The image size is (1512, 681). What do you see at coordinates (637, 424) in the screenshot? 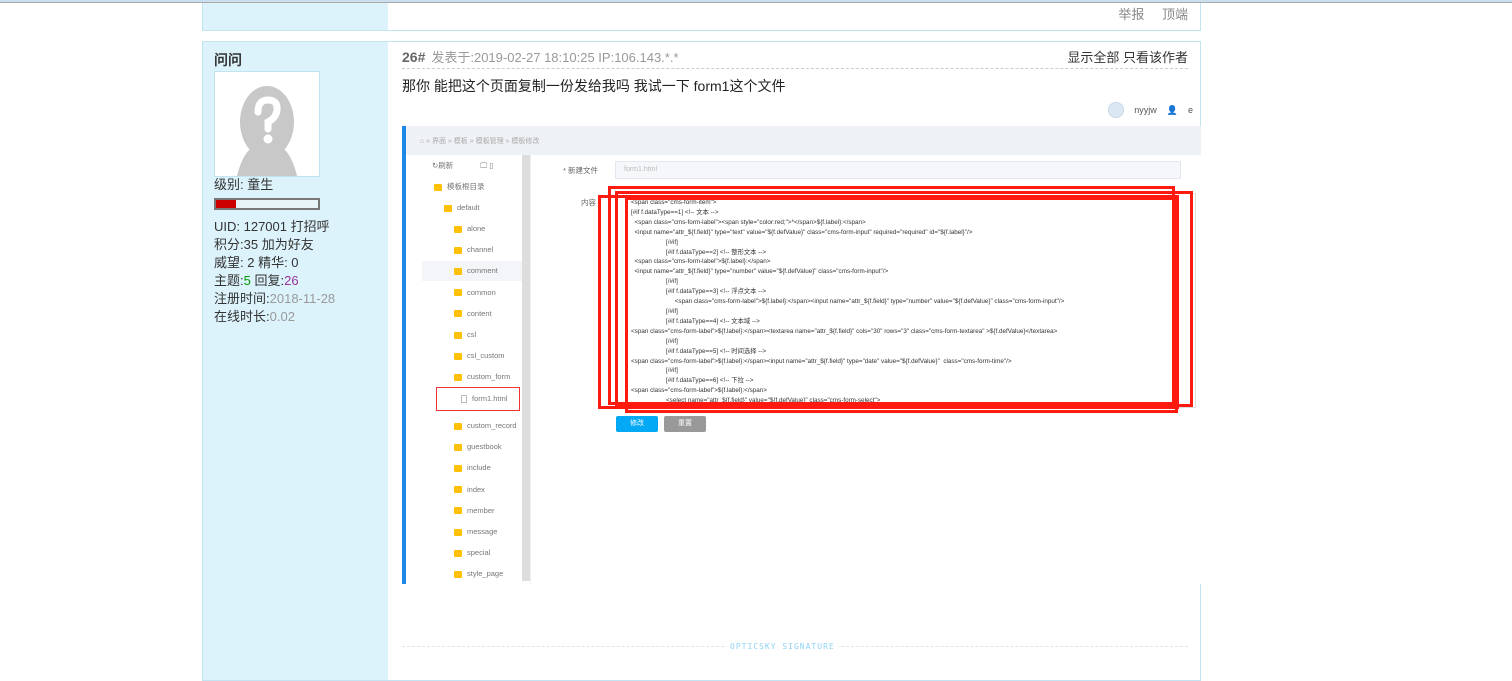
I see `submit-button: 修改` at bounding box center [637, 424].